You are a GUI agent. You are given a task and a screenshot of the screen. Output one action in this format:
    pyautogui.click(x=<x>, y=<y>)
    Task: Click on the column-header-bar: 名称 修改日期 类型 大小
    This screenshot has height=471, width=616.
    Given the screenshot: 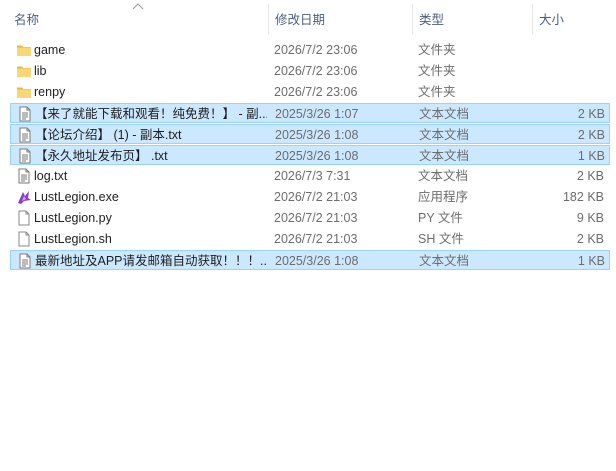 What is the action you would take?
    pyautogui.click(x=308, y=18)
    